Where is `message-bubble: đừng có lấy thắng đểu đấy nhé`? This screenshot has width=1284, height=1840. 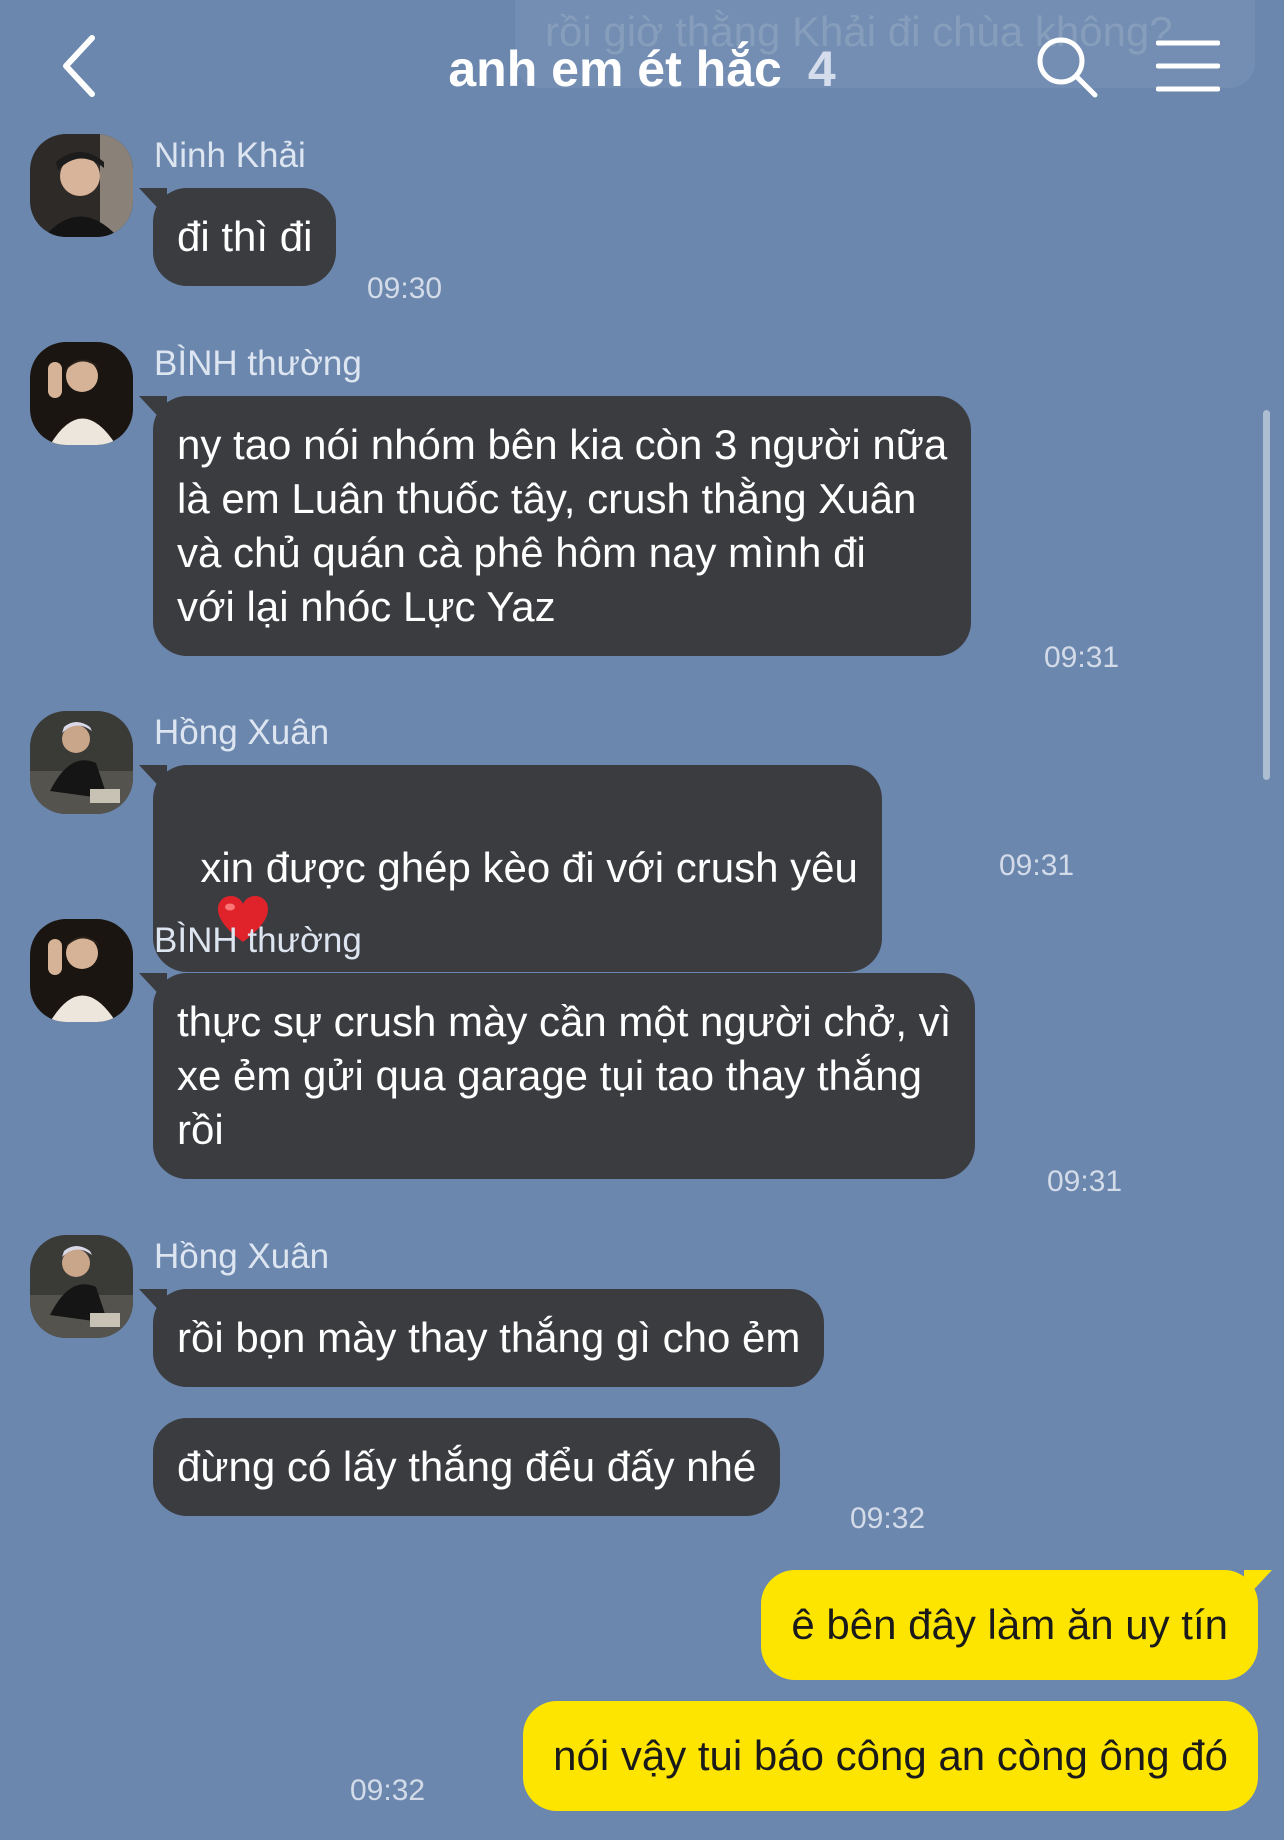
message-bubble: đừng có lấy thắng đểu đấy nhé is located at coordinates (467, 1467).